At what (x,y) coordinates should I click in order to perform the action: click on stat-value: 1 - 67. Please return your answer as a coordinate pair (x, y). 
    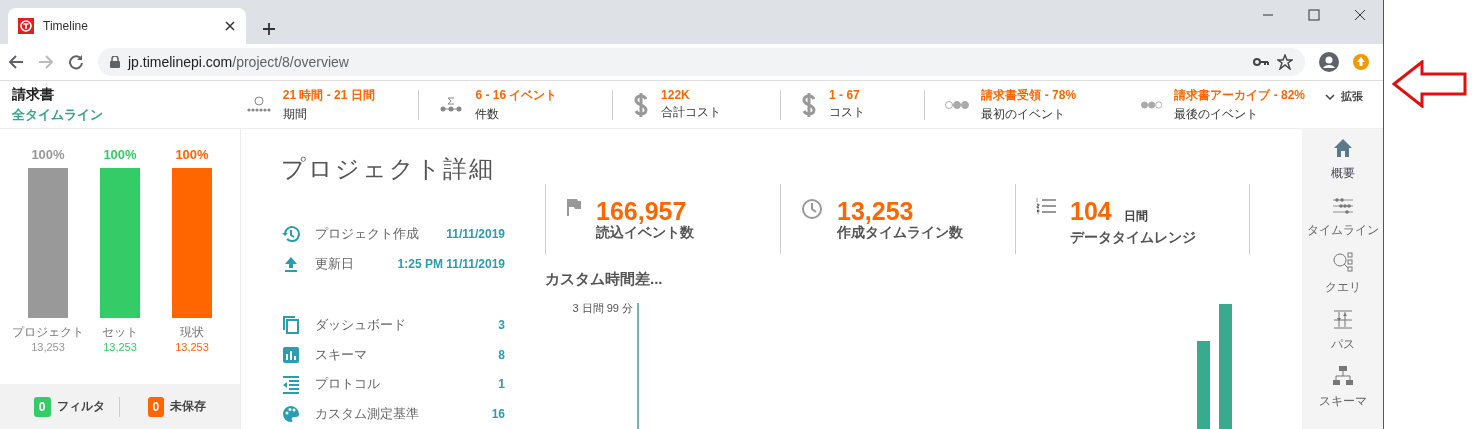
    Looking at the image, I should click on (845, 95).